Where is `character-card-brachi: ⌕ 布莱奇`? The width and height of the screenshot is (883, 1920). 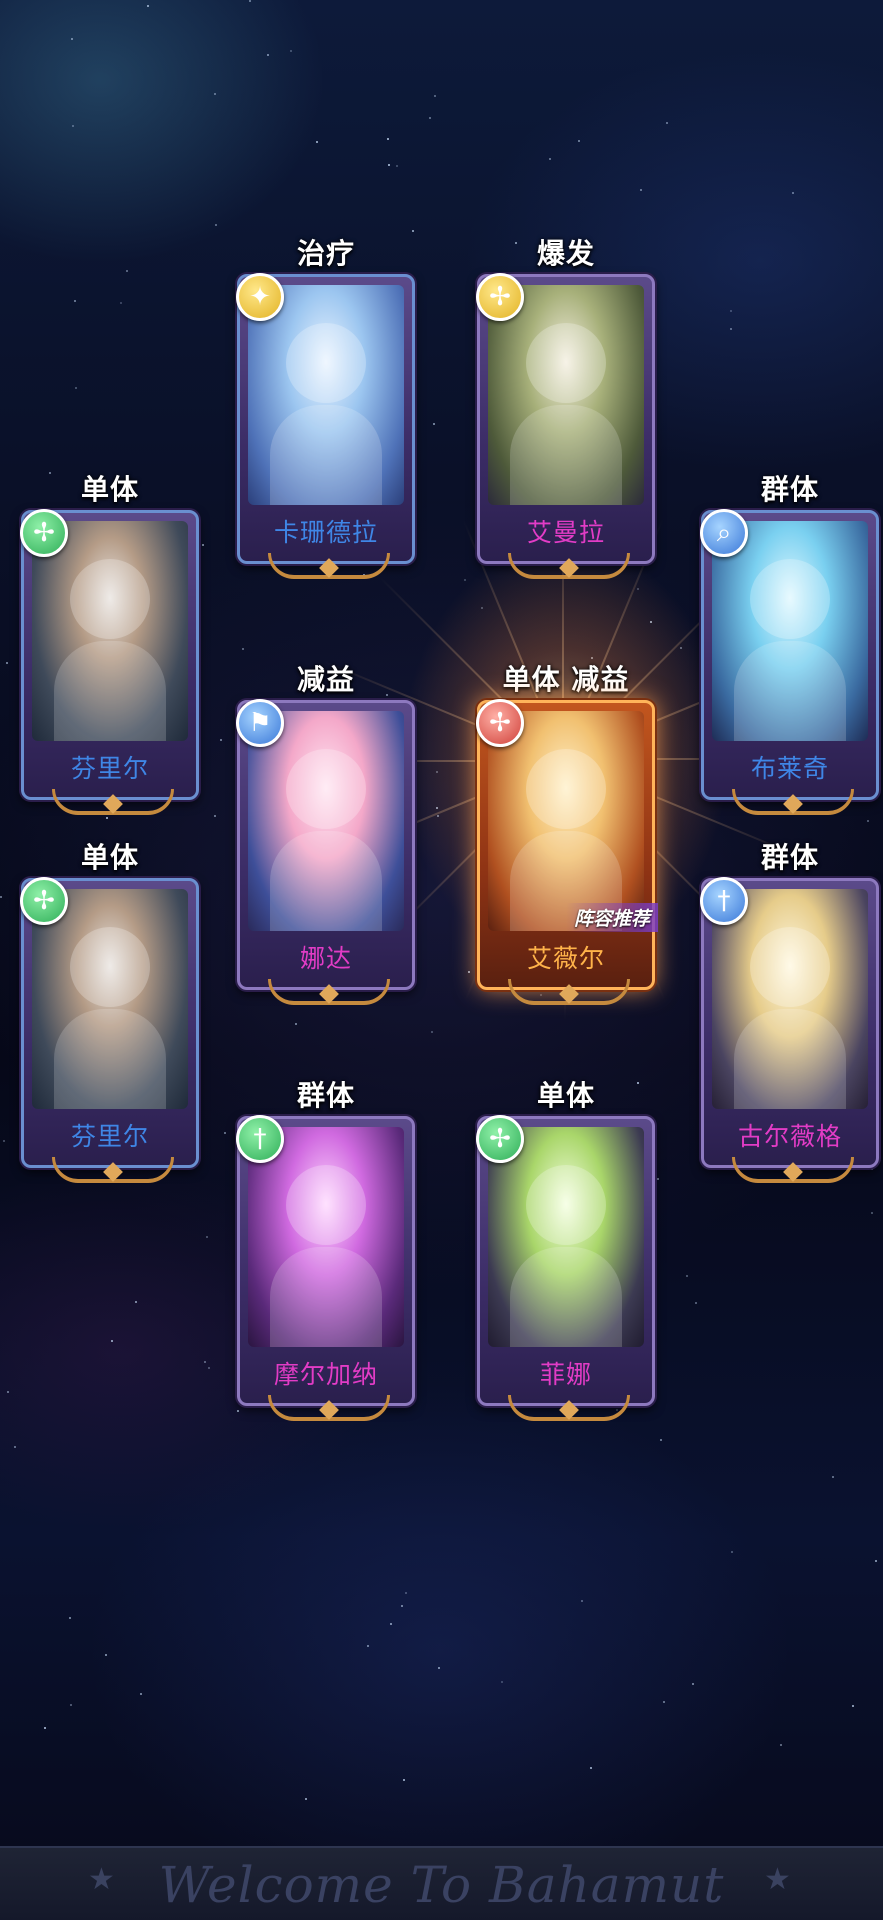
character-card-brachi: ⌕ 布莱奇 is located at coordinates (789, 662).